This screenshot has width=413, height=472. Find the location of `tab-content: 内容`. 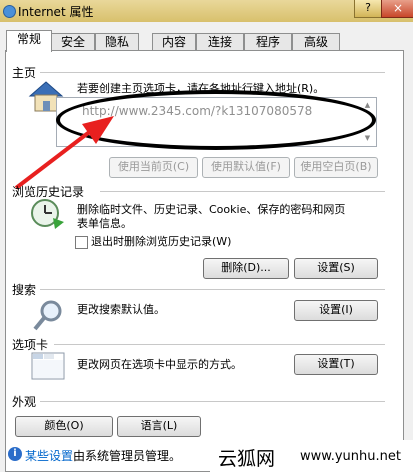

tab-content: 内容 is located at coordinates (174, 42).